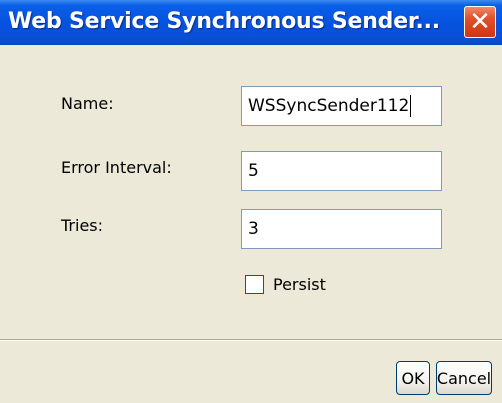 The image size is (502, 403). What do you see at coordinates (116, 167) in the screenshot?
I see `error-interval-label: Error Interval:` at bounding box center [116, 167].